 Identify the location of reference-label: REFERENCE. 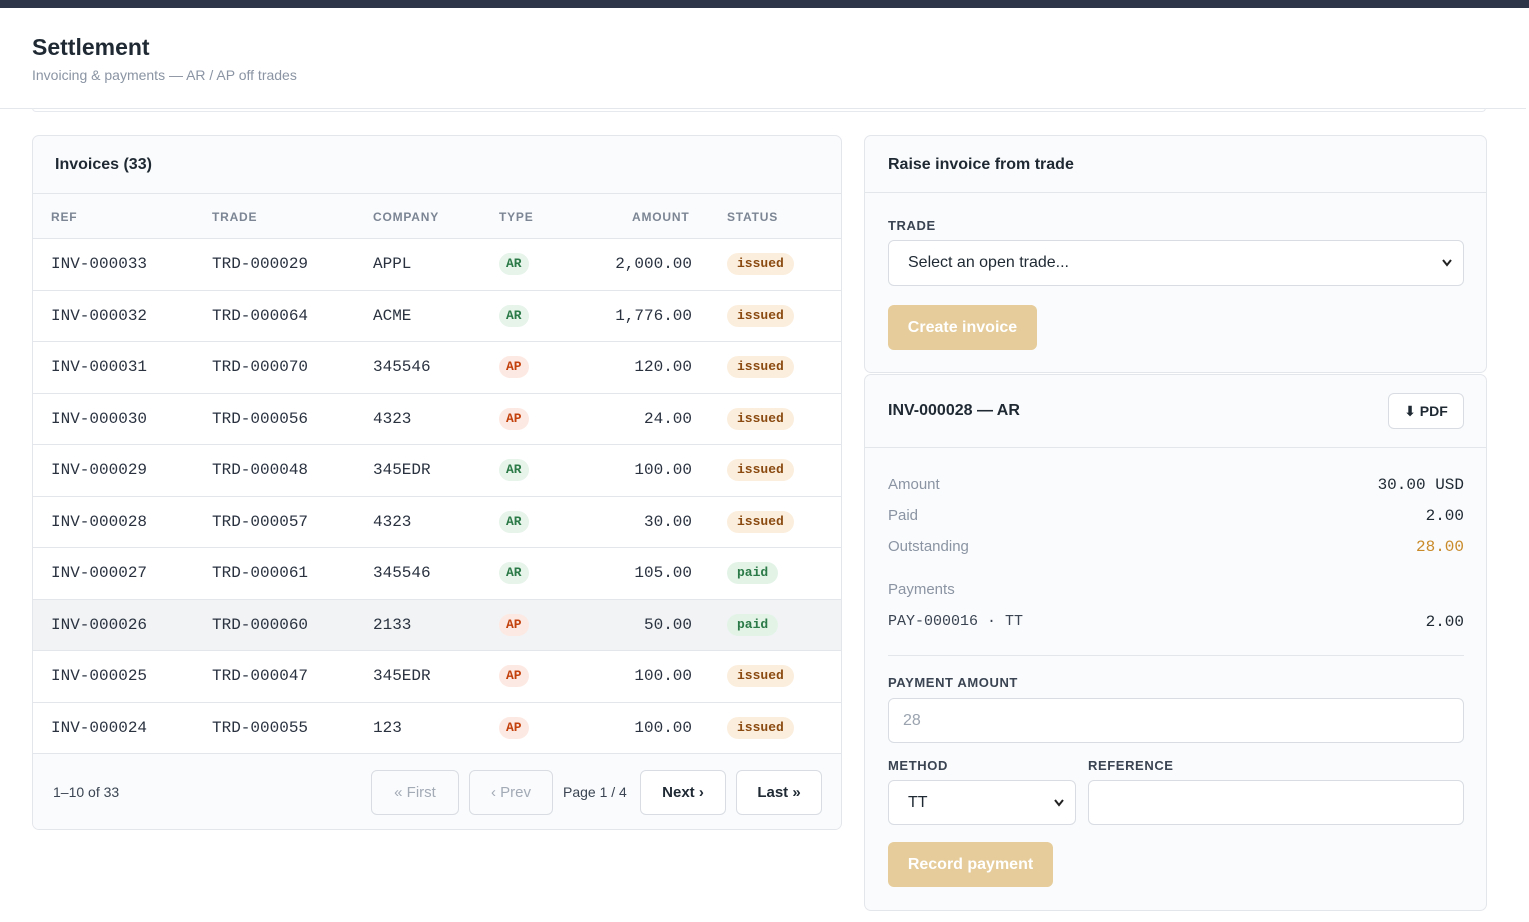
(1131, 765).